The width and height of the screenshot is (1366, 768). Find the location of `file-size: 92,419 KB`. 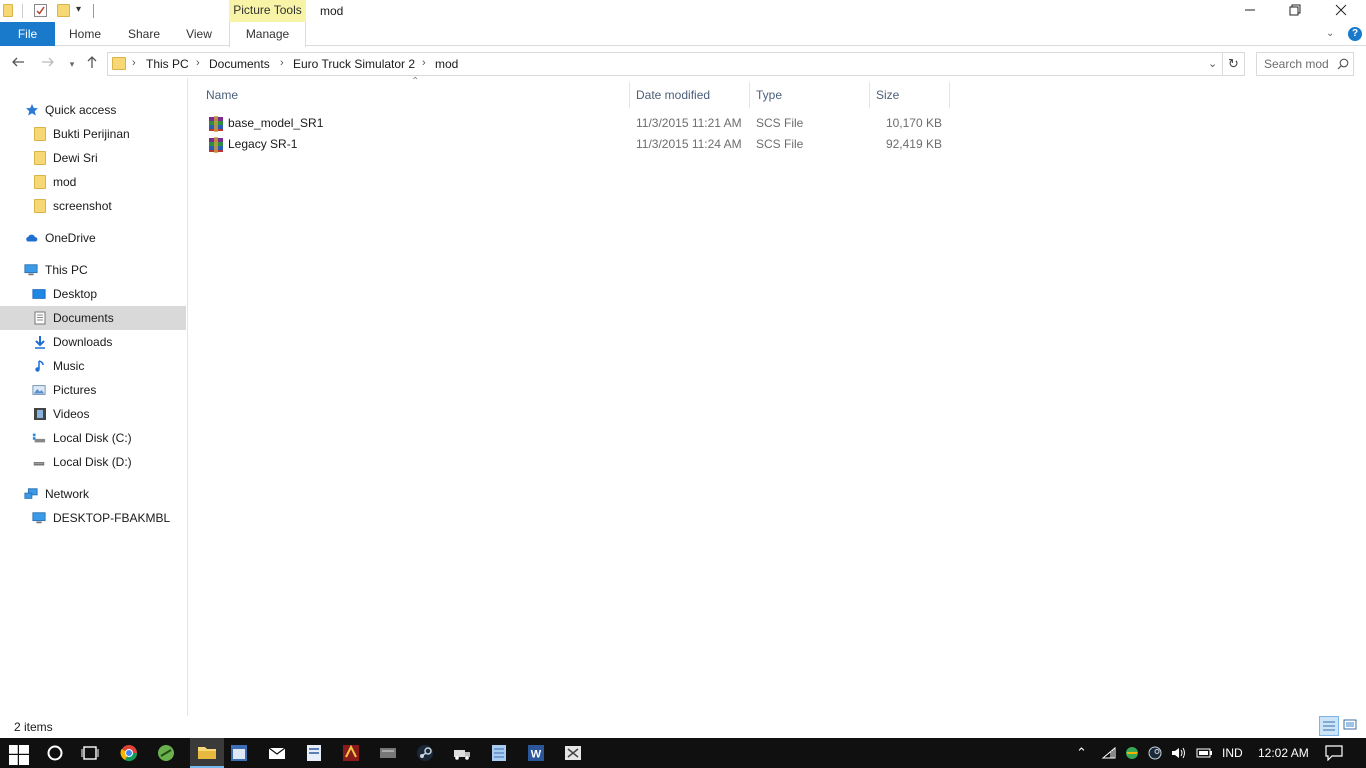

file-size: 92,419 KB is located at coordinates (913, 144).